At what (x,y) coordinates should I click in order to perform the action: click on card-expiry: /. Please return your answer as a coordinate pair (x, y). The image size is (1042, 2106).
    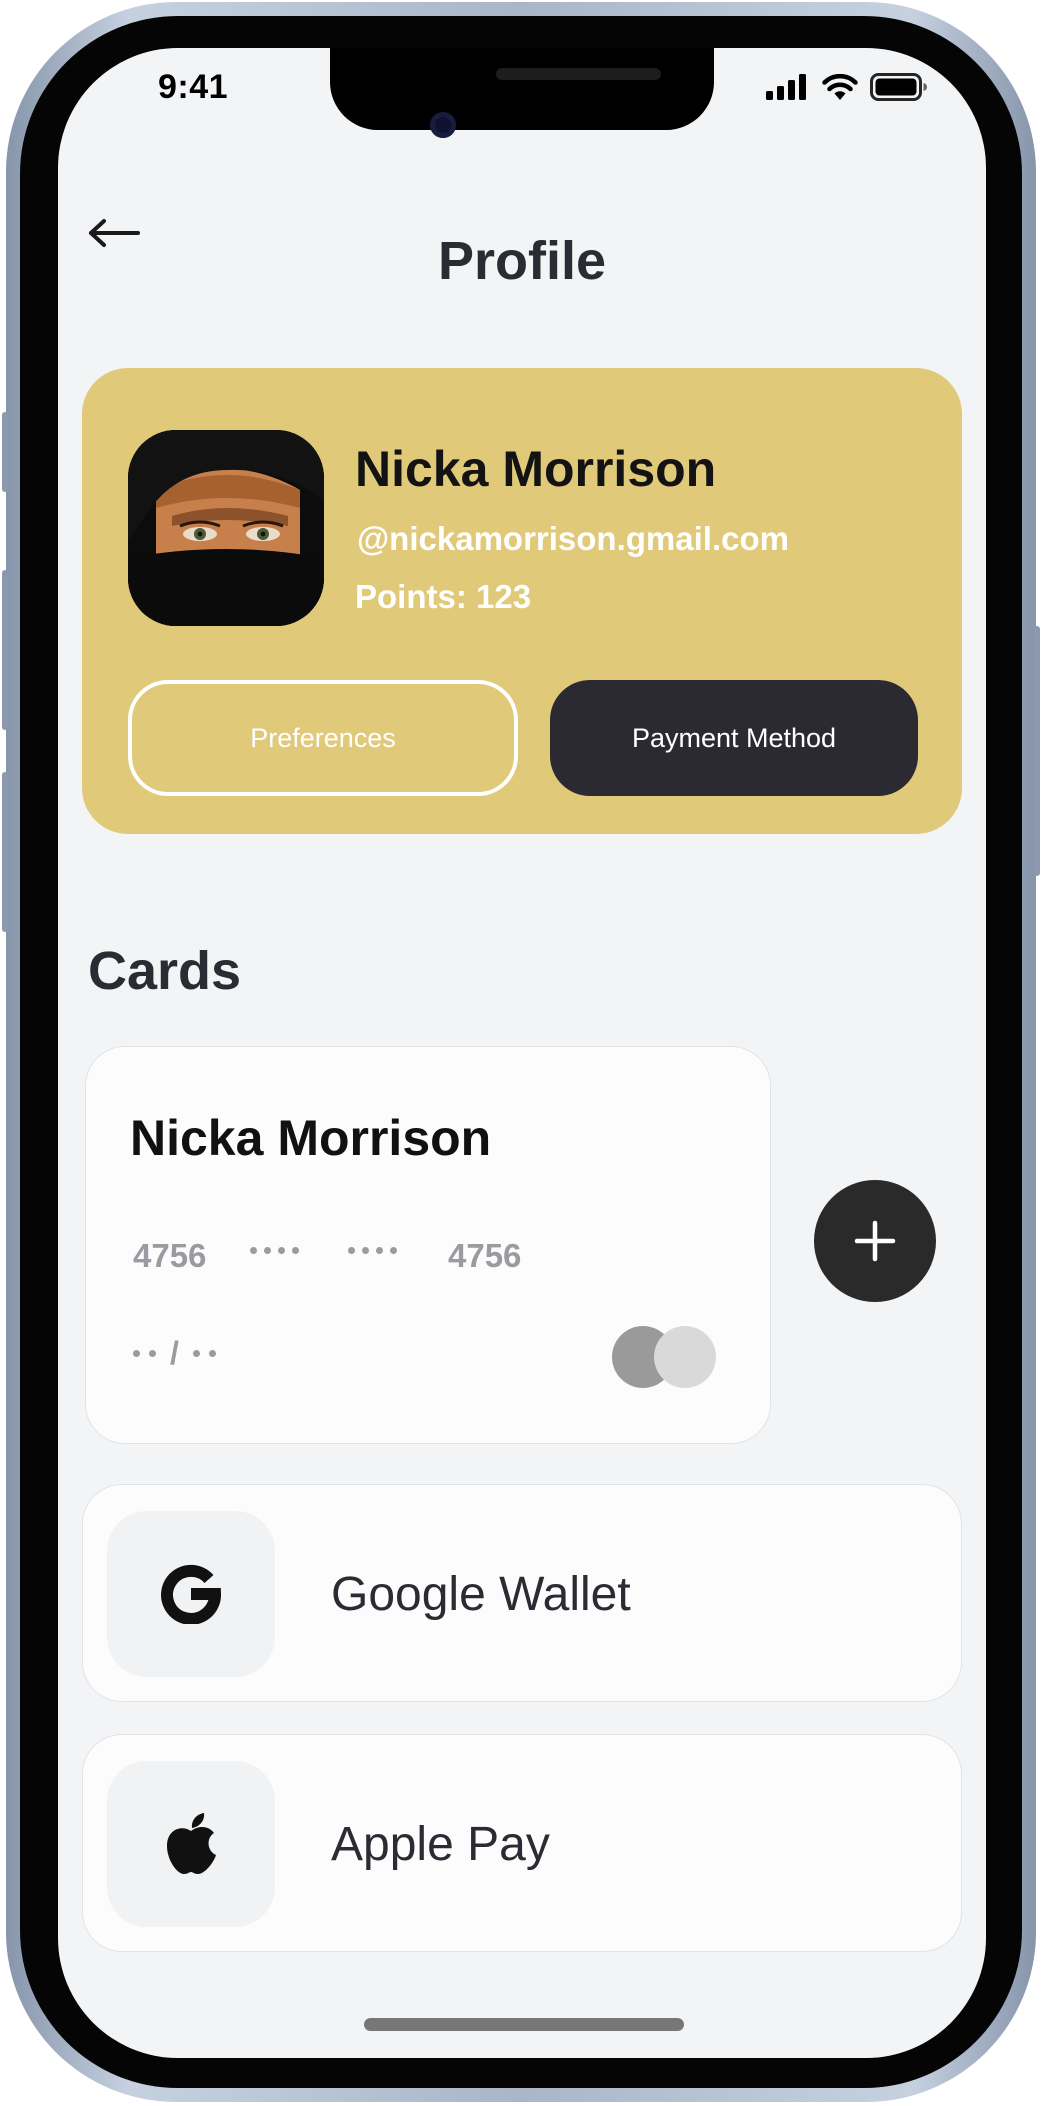
    Looking at the image, I should click on (174, 1353).